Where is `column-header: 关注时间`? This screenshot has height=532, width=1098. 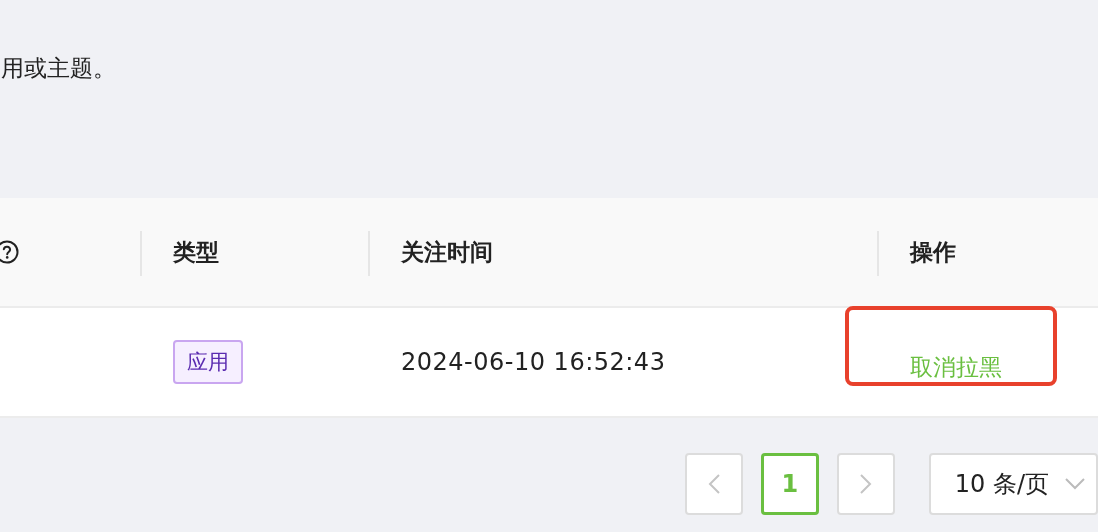 column-header: 关注时间 is located at coordinates (447, 252).